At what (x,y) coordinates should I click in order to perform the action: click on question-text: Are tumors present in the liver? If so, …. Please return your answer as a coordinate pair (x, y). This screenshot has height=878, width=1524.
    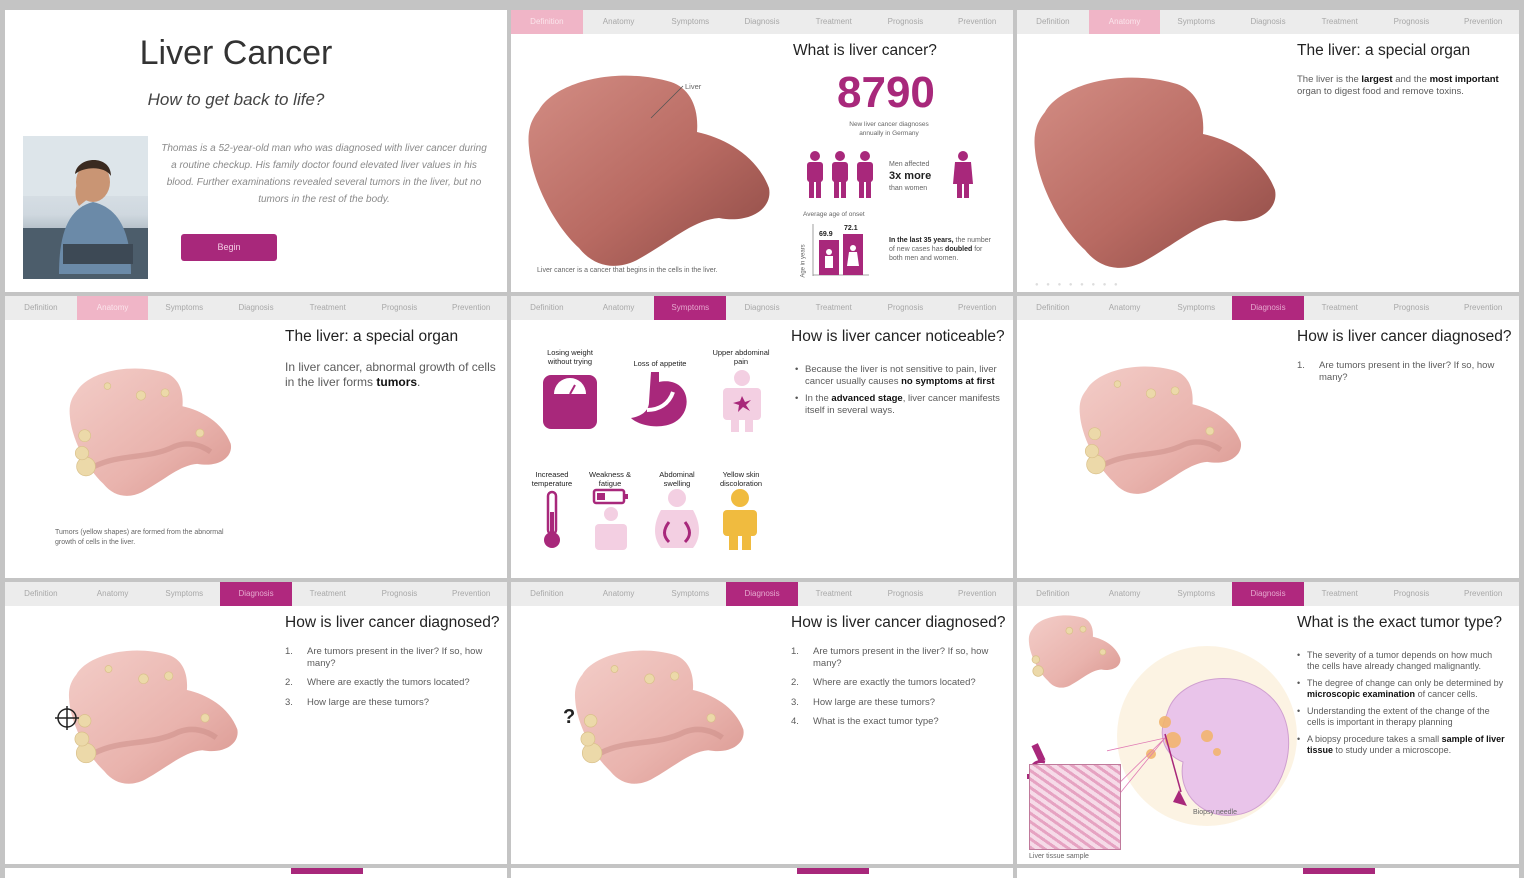
    Looking at the image, I should click on (1407, 371).